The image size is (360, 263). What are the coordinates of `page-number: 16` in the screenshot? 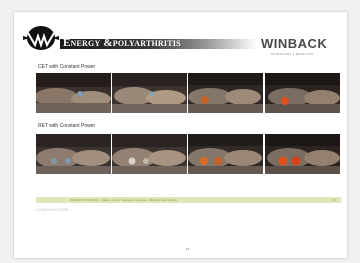 It's located at (188, 249).